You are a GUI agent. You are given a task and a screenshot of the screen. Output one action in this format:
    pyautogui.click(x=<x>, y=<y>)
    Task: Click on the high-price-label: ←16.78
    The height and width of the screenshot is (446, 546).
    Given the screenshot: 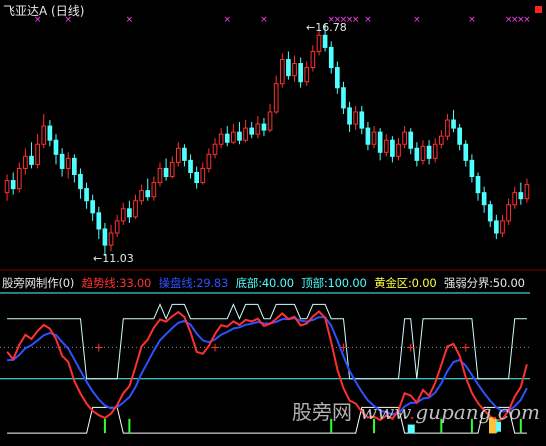 What is the action you would take?
    pyautogui.click(x=326, y=27)
    